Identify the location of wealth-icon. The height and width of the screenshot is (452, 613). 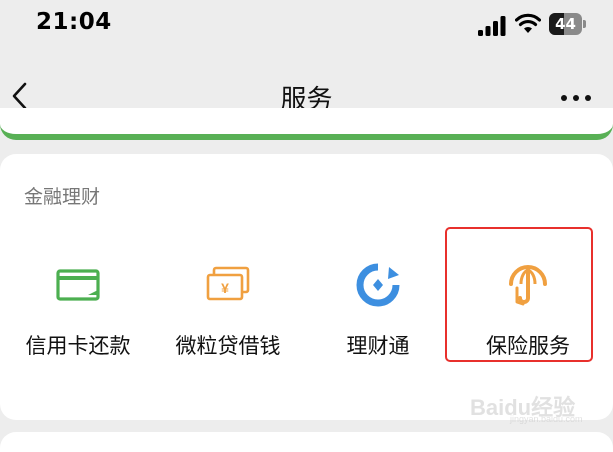
(378, 285).